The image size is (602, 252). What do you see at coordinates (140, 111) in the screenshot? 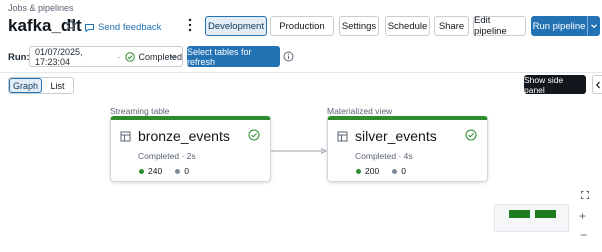
I see `node-type-label: Streaming table` at bounding box center [140, 111].